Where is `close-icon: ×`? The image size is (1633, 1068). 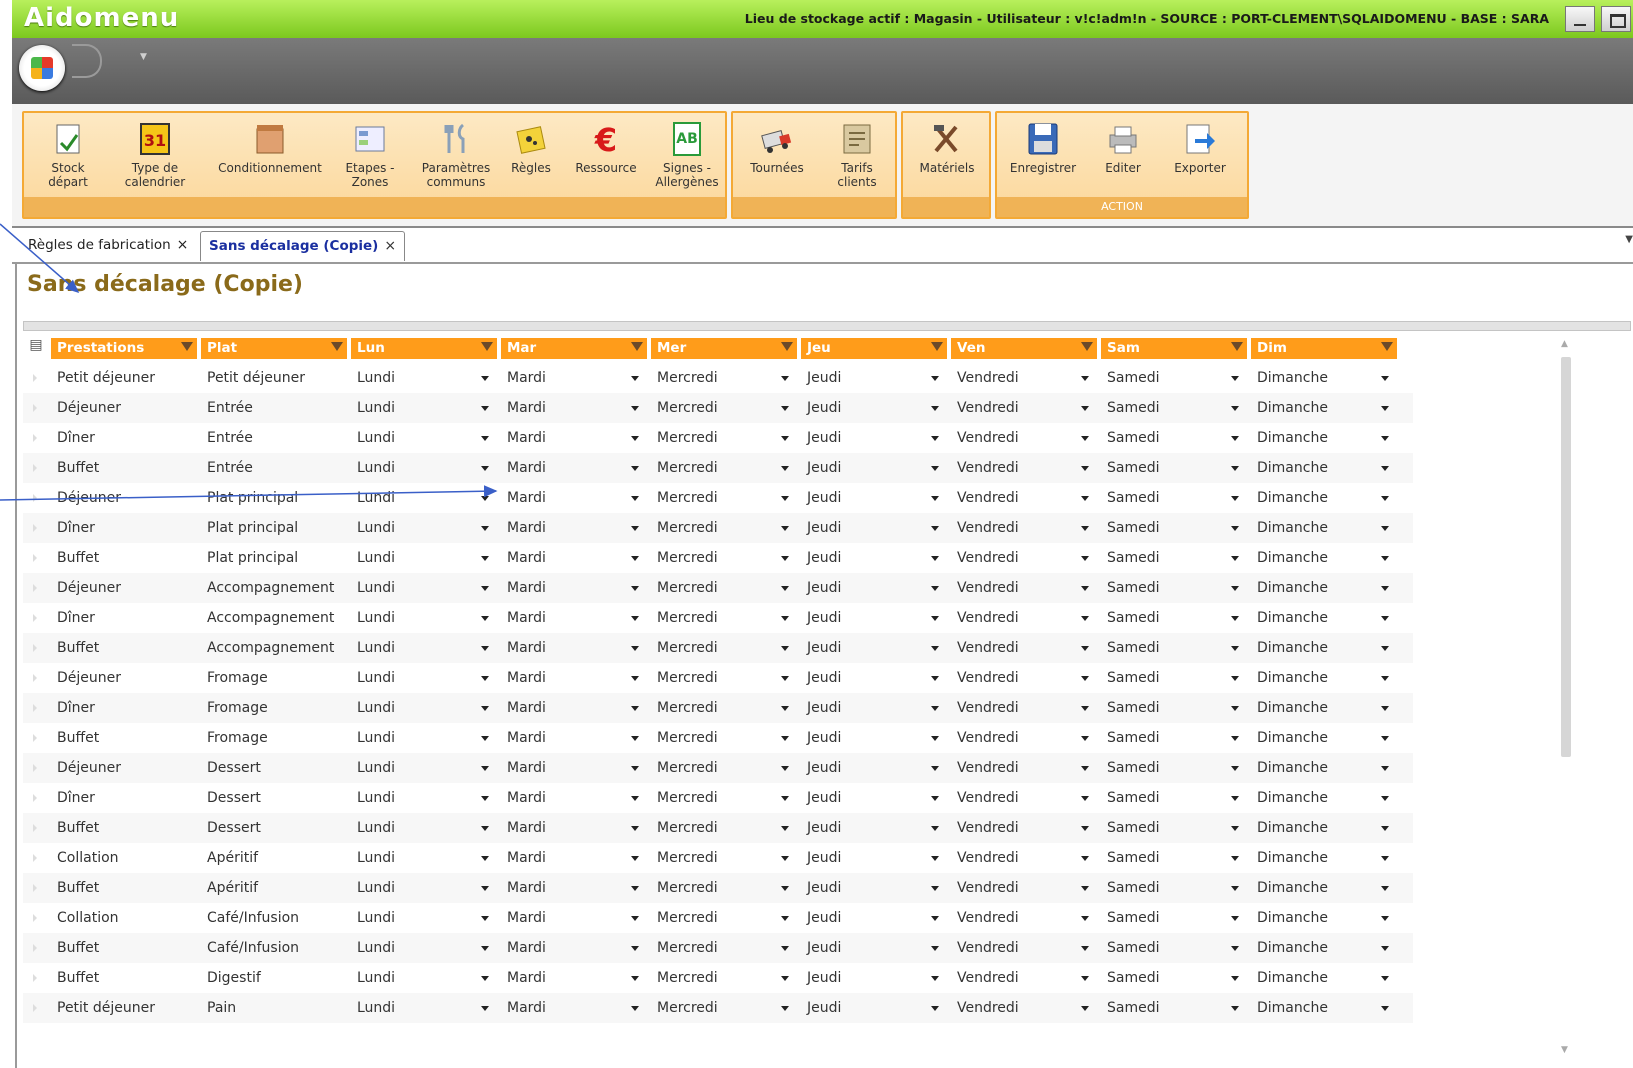
close-icon: × is located at coordinates (390, 246).